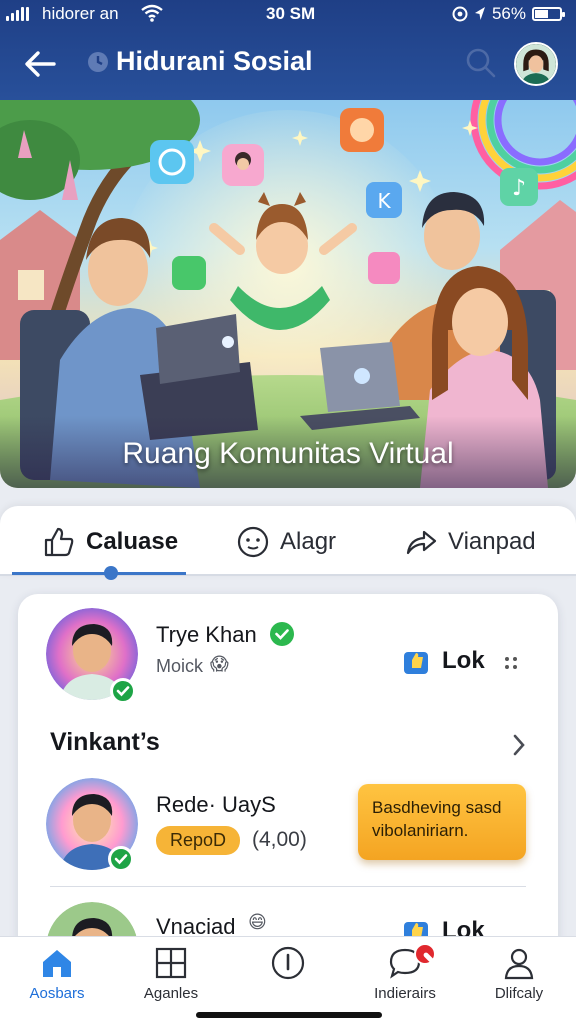 This screenshot has height=1024, width=576. Describe the element at coordinates (536, 64) in the screenshot. I see `user-avatar` at that location.